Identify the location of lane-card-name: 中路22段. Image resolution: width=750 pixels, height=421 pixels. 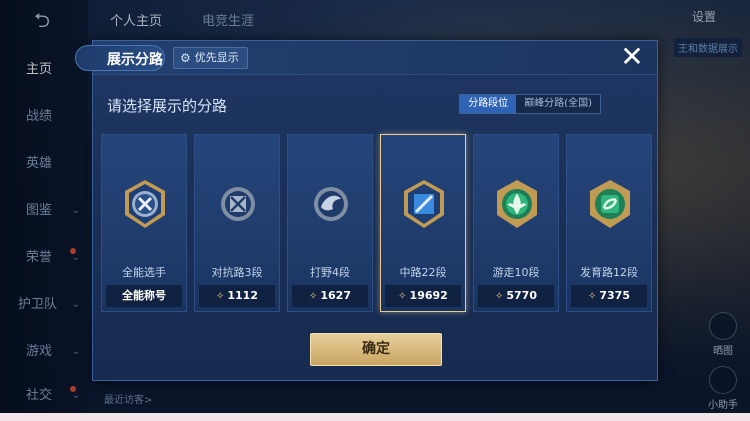
(423, 272).